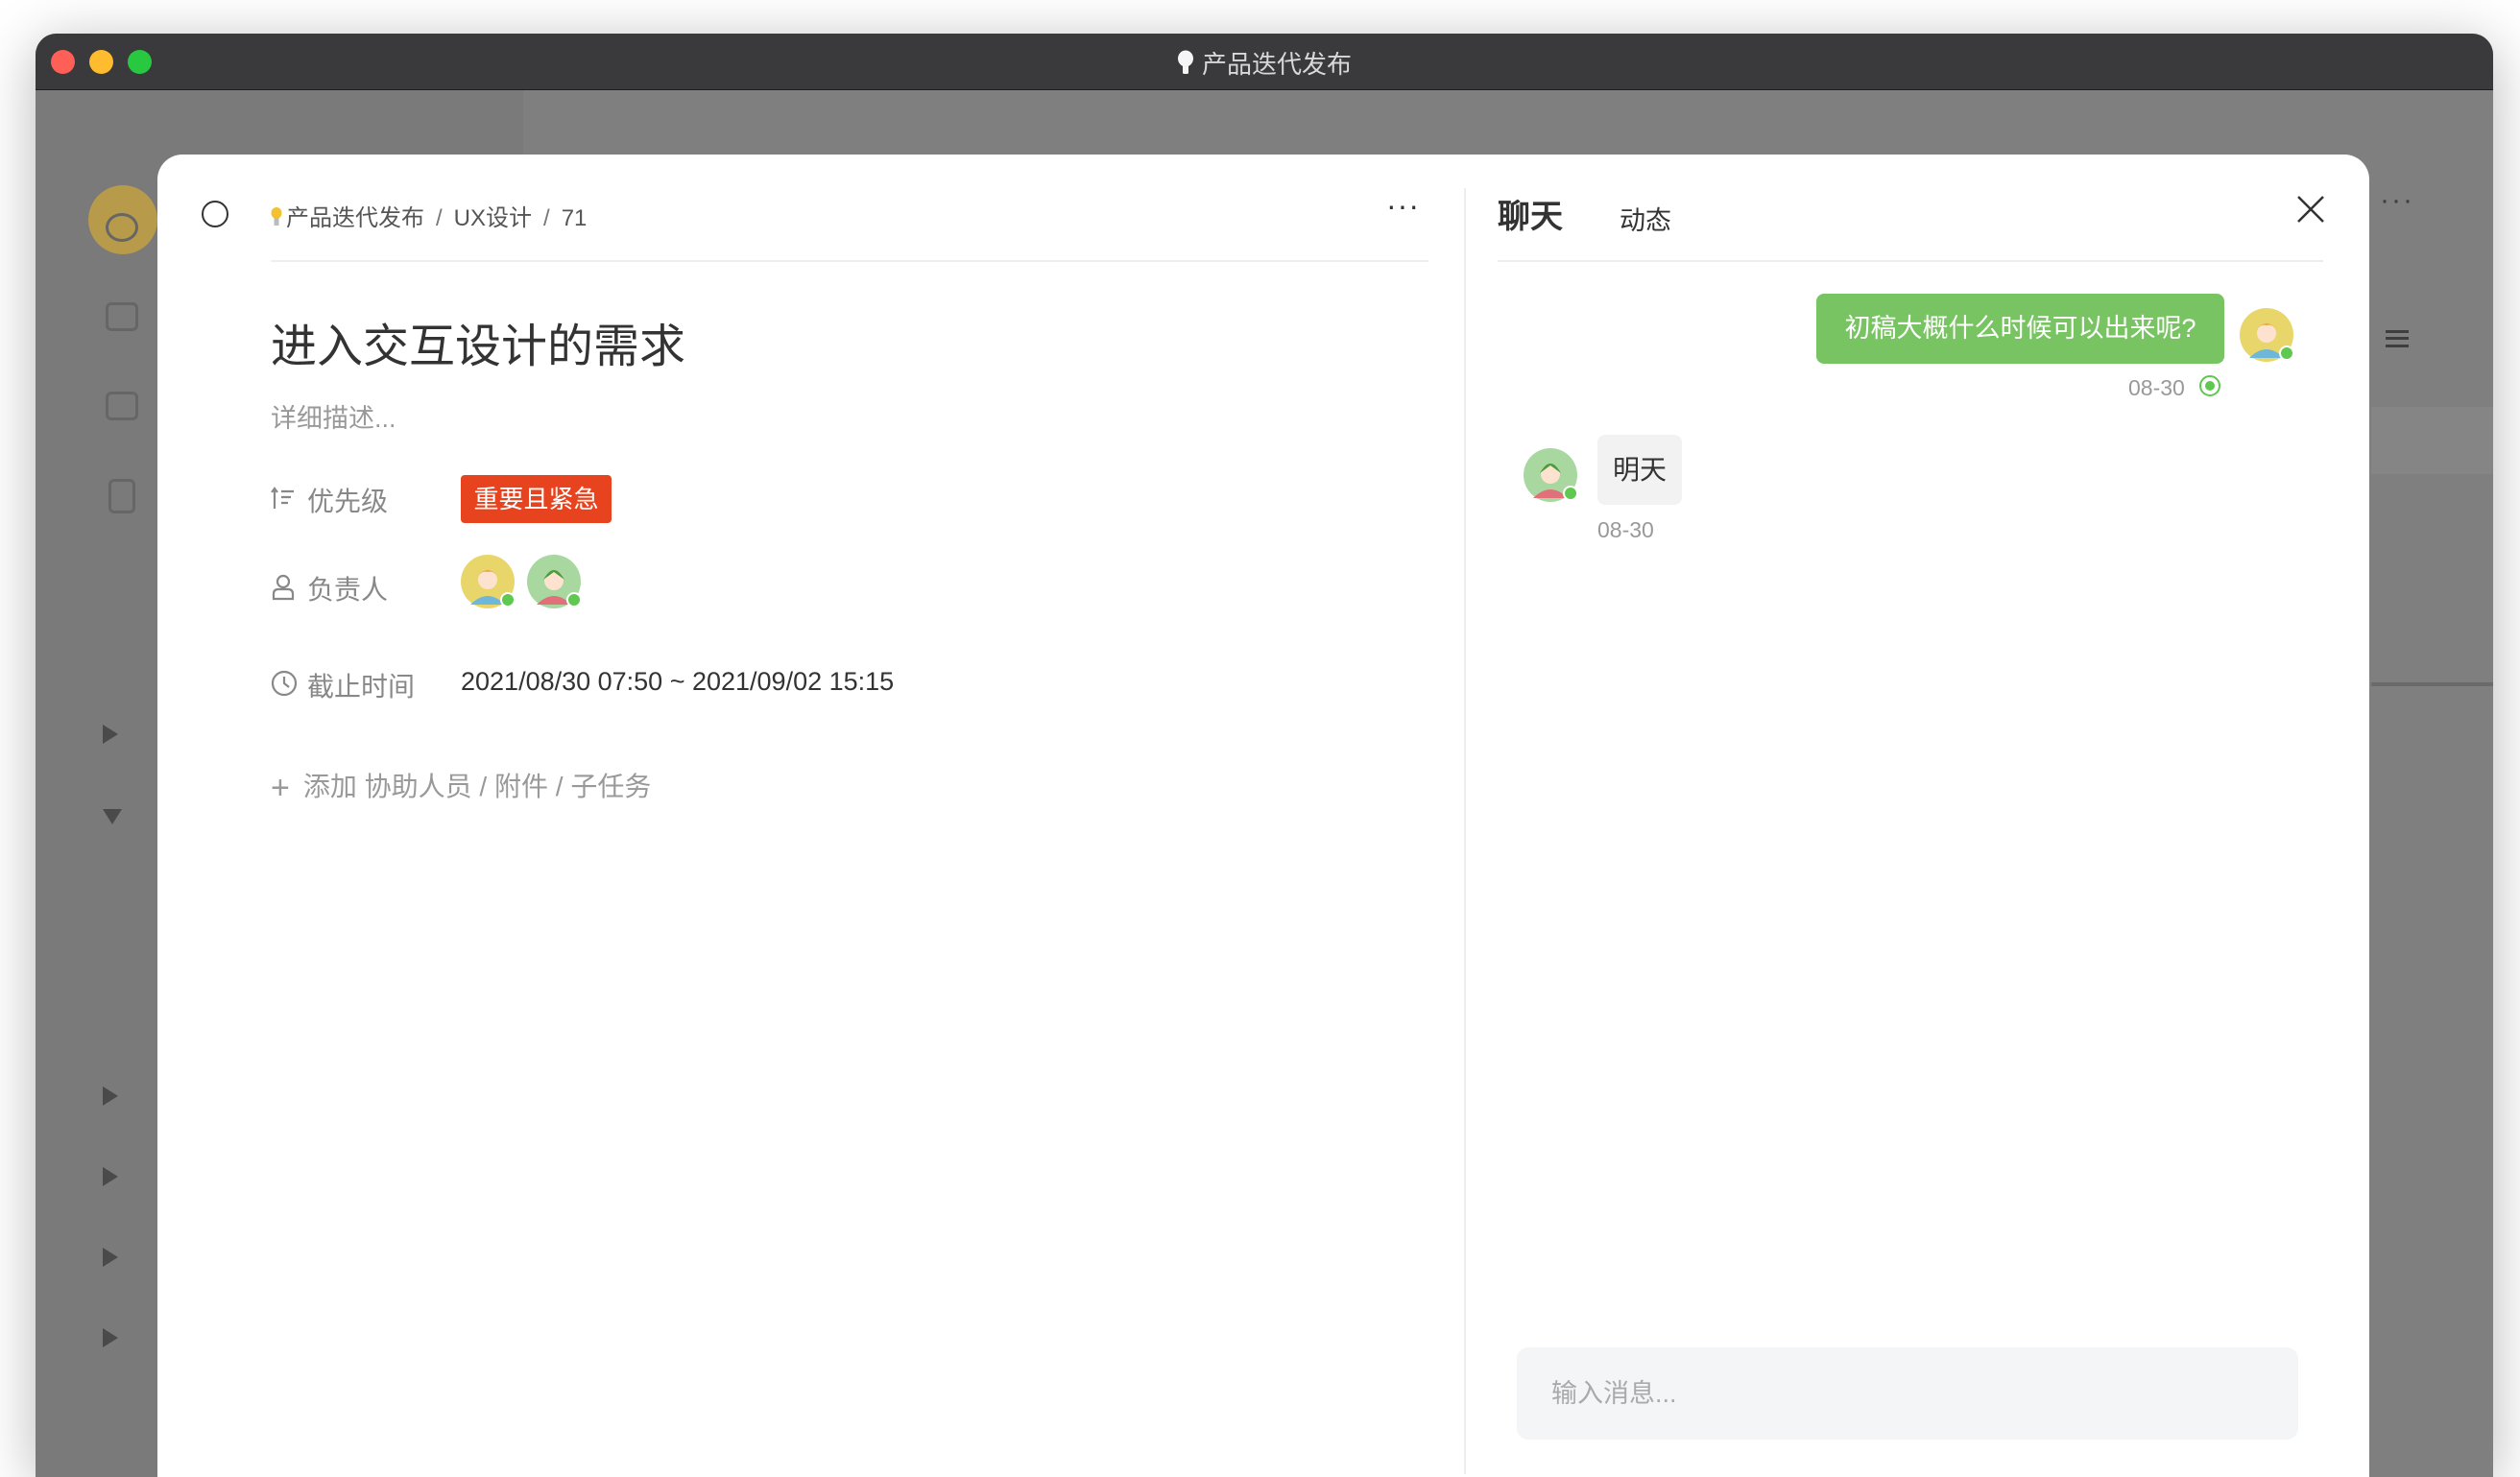 Image resolution: width=2520 pixels, height=1477 pixels. What do you see at coordinates (122, 406) in the screenshot?
I see `background-chat-icon` at bounding box center [122, 406].